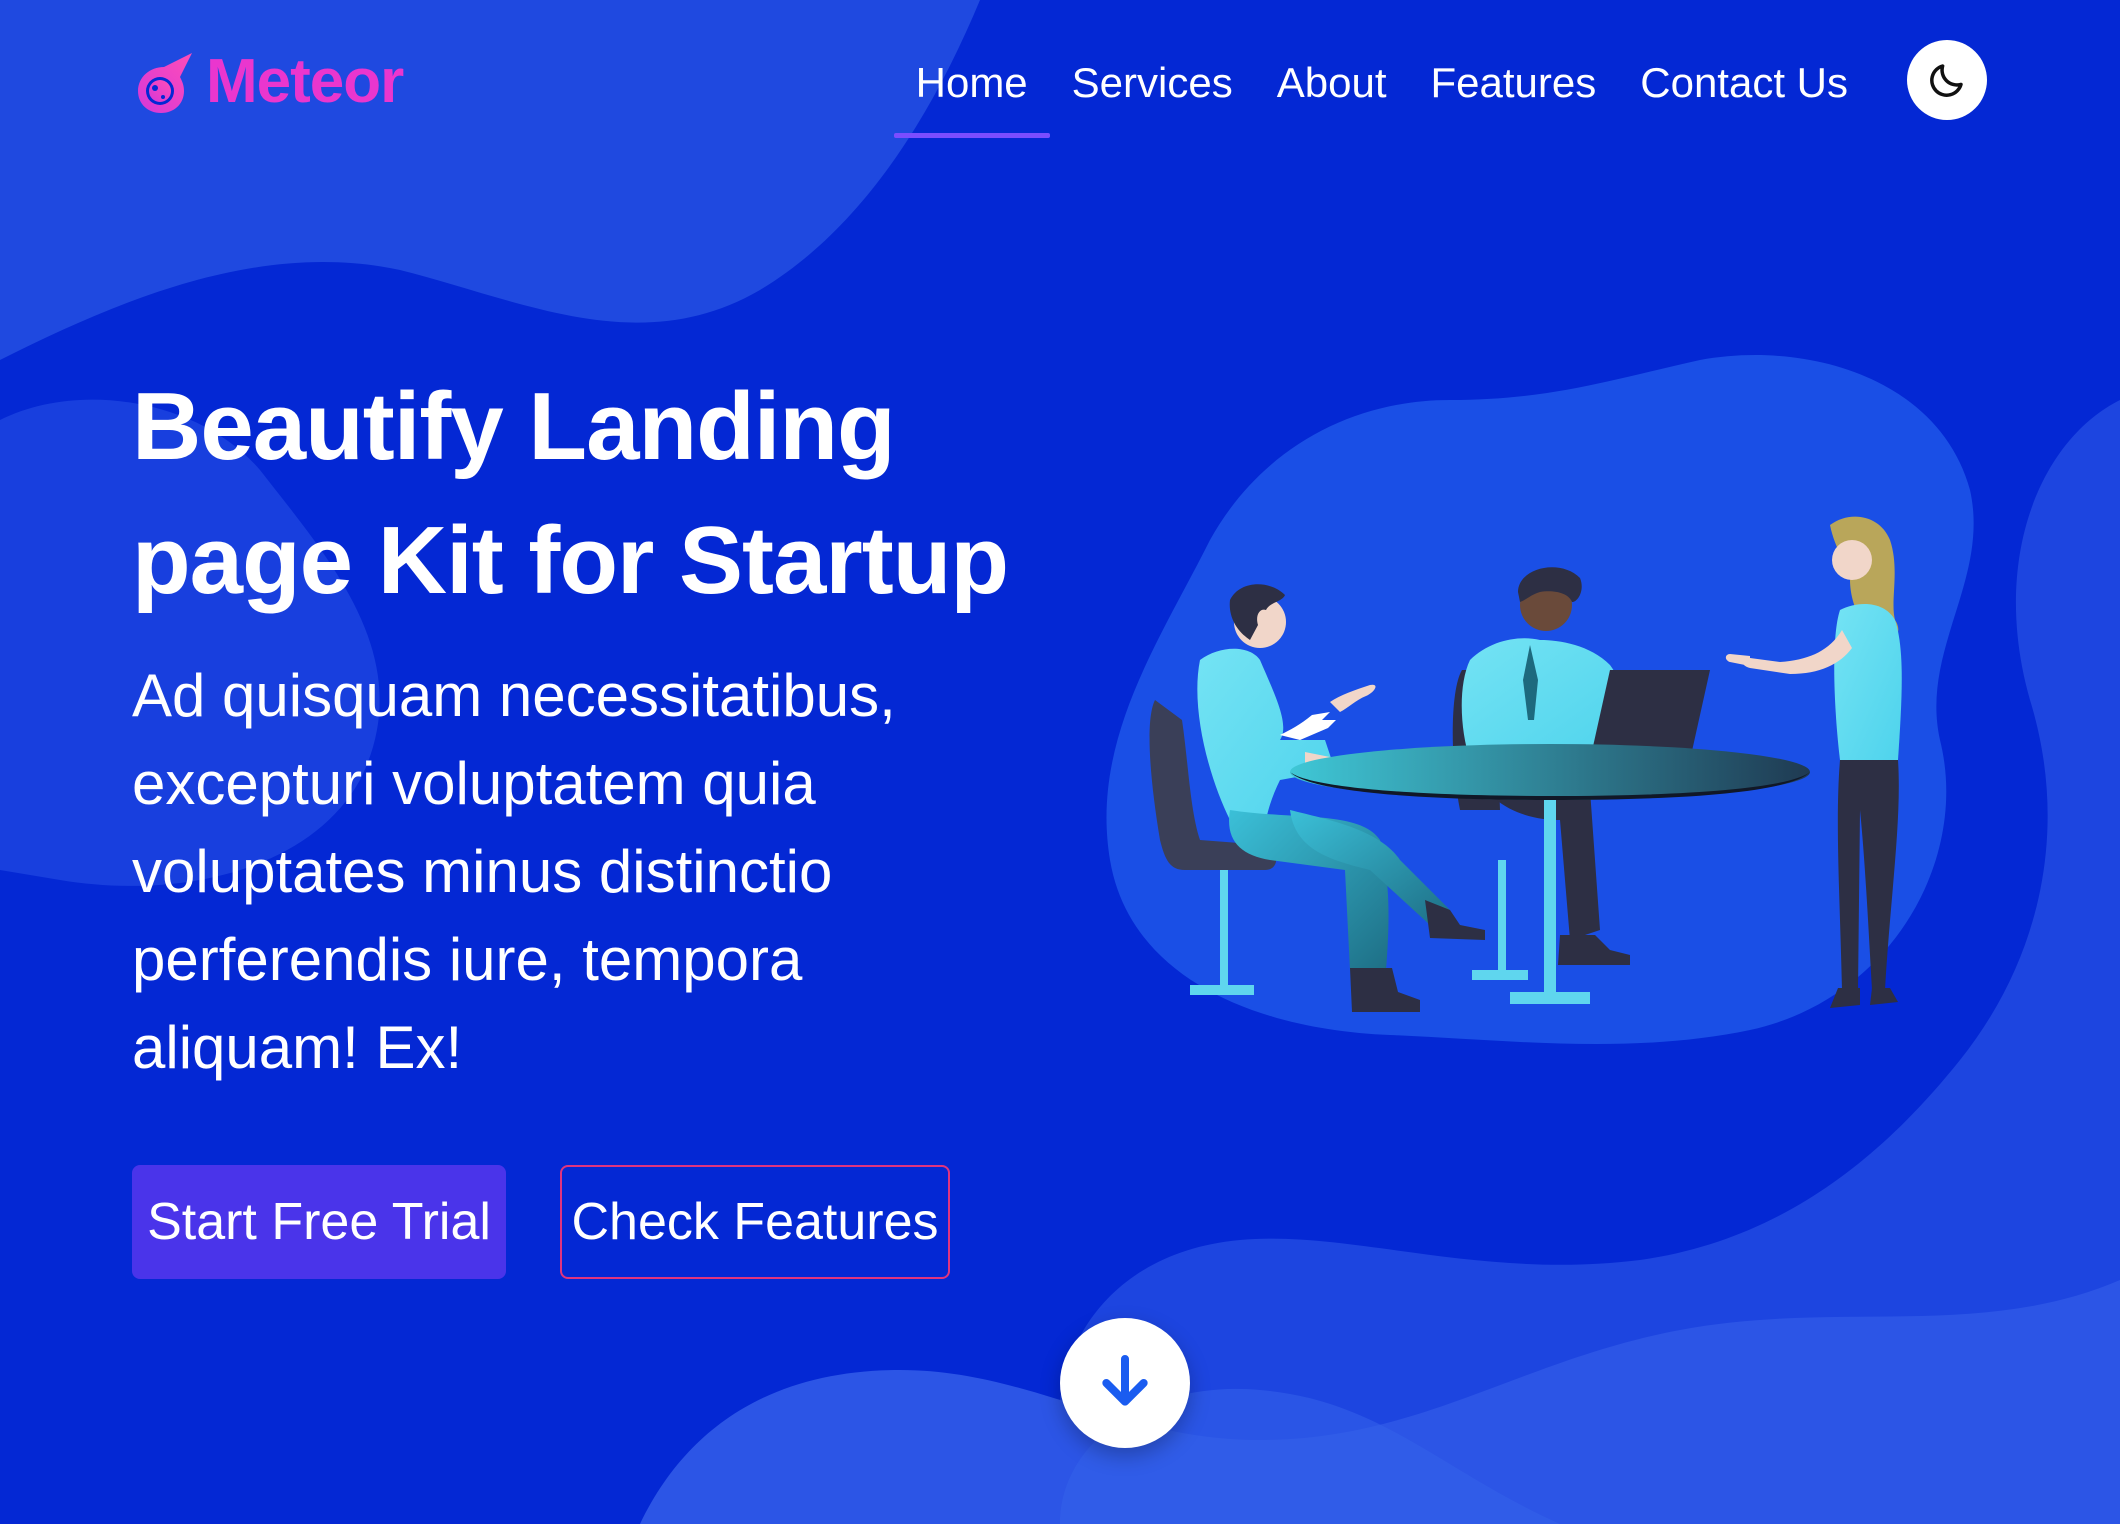 This screenshot has width=2120, height=1524. Describe the element at coordinates (1744, 96) in the screenshot. I see `nav-contact-us: Contact Us` at that location.